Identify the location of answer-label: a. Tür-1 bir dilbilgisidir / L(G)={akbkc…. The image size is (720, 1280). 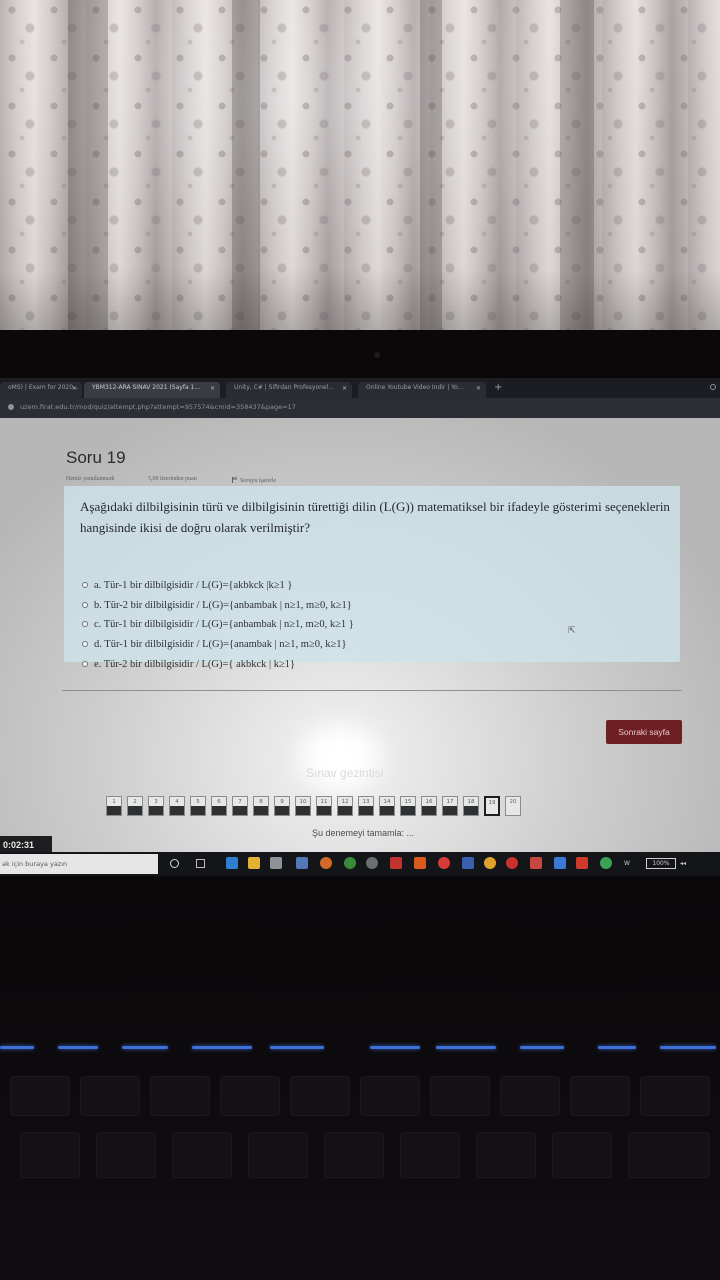
(193, 585).